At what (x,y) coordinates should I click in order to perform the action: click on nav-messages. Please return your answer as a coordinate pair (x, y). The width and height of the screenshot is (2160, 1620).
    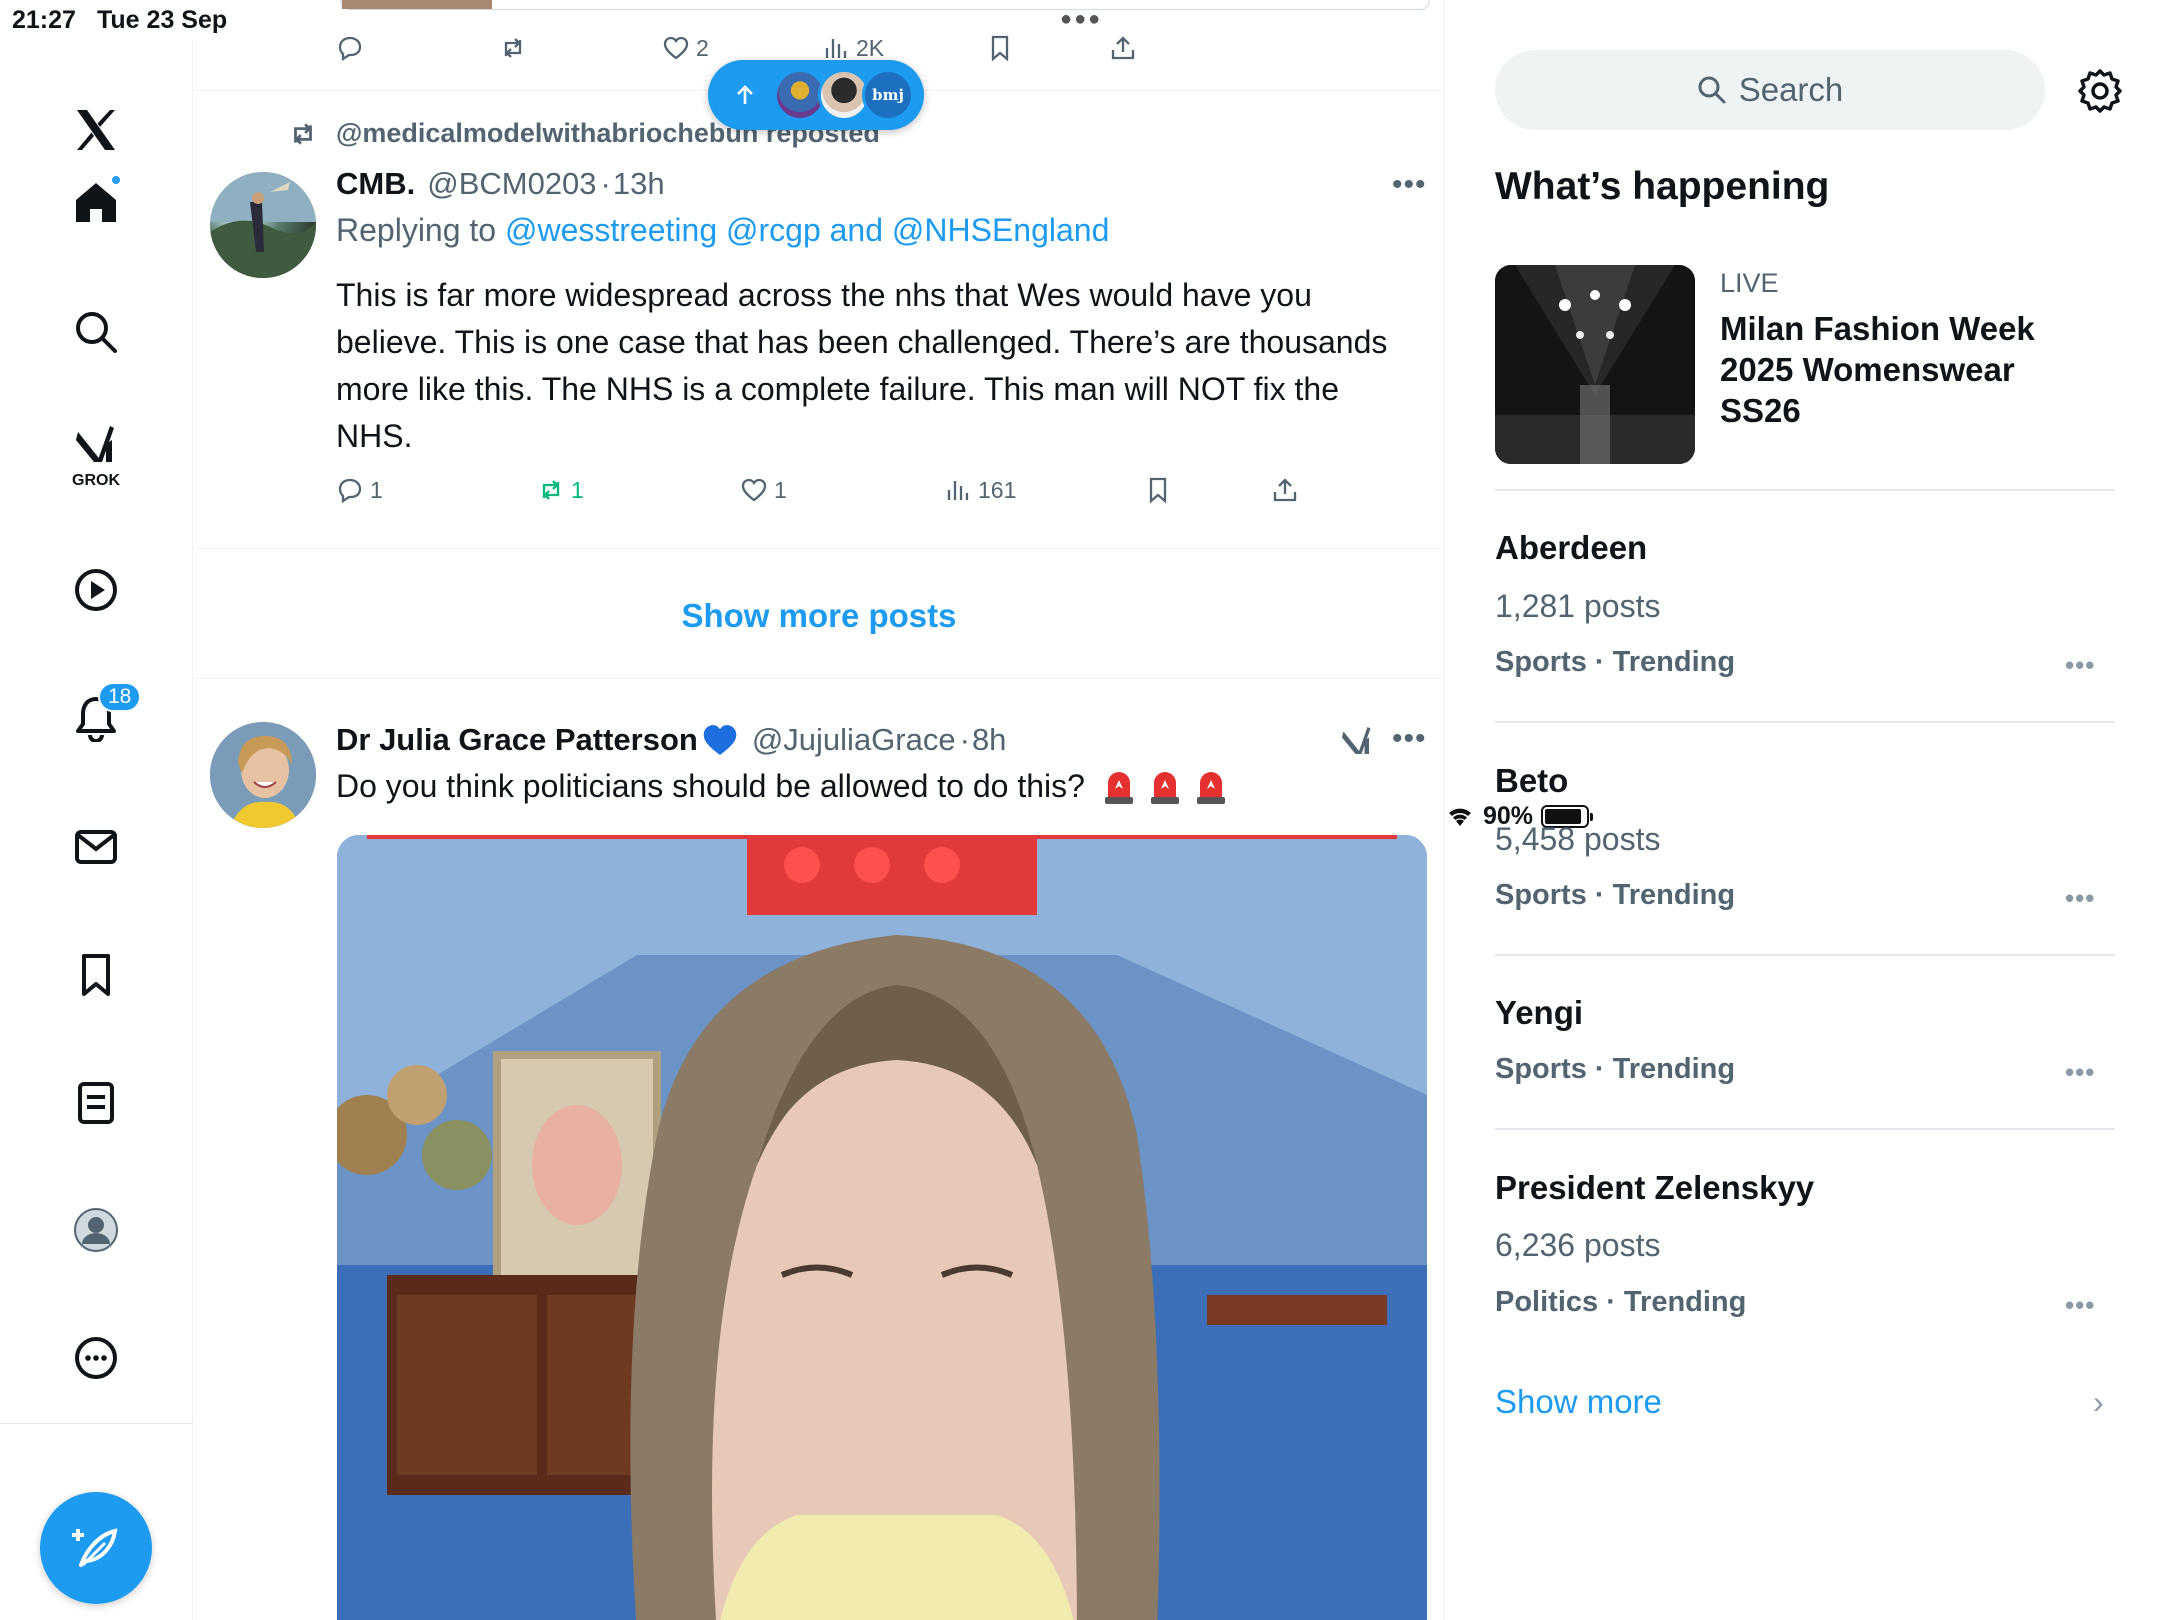
    Looking at the image, I should click on (96, 847).